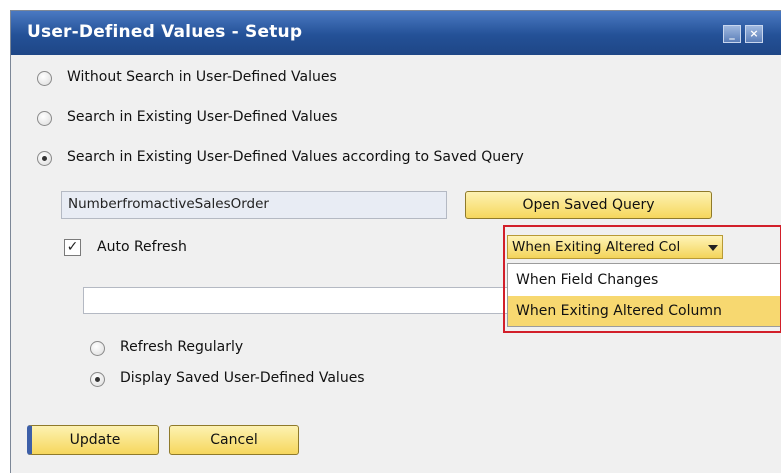 Image resolution: width=781 pixels, height=473 pixels. Describe the element at coordinates (182, 347) in the screenshot. I see `refresh-regularly-label: Refresh Regularly` at that location.